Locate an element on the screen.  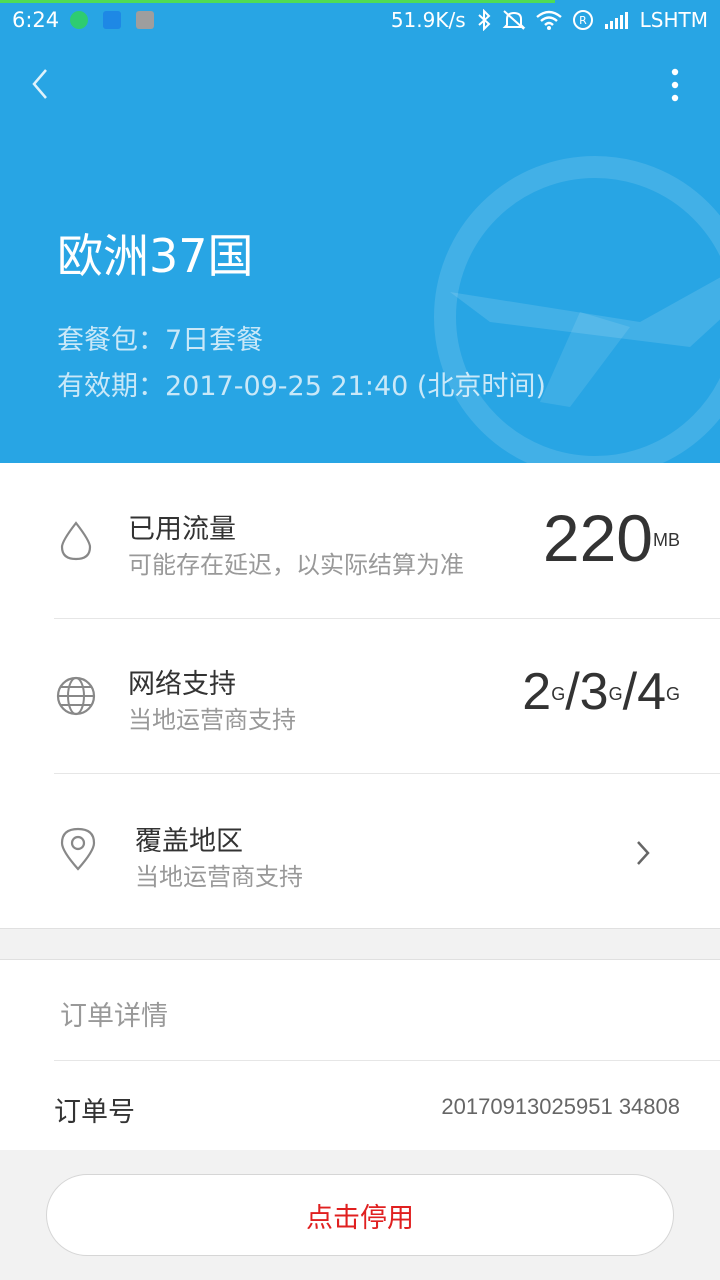
signal-icon is located at coordinates (616, 20).